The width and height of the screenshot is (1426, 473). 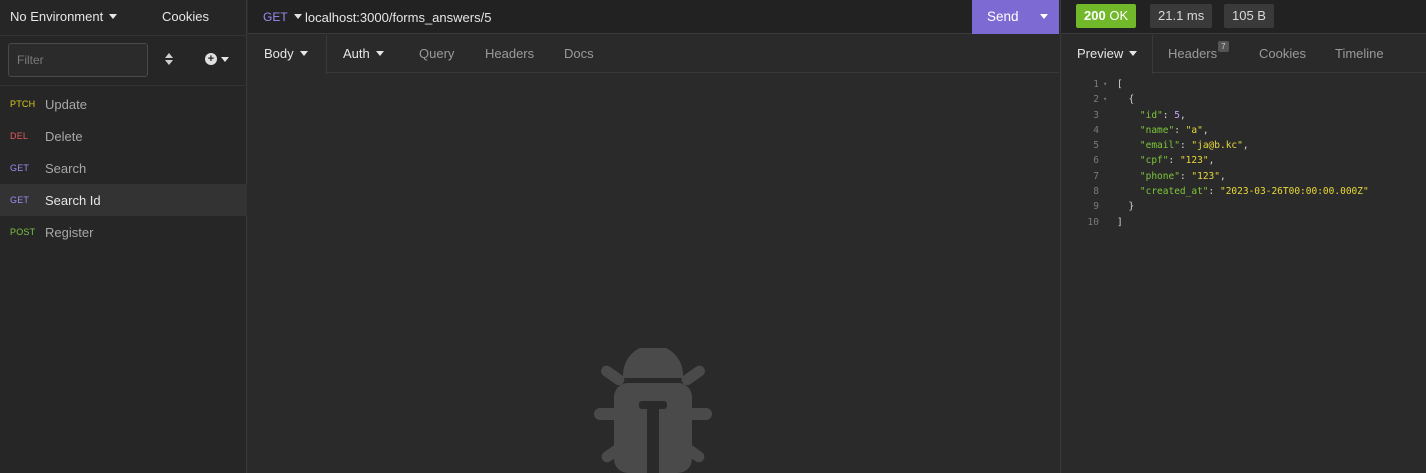 I want to click on code-line: 4 "name": "a",, so click(x=1225, y=130).